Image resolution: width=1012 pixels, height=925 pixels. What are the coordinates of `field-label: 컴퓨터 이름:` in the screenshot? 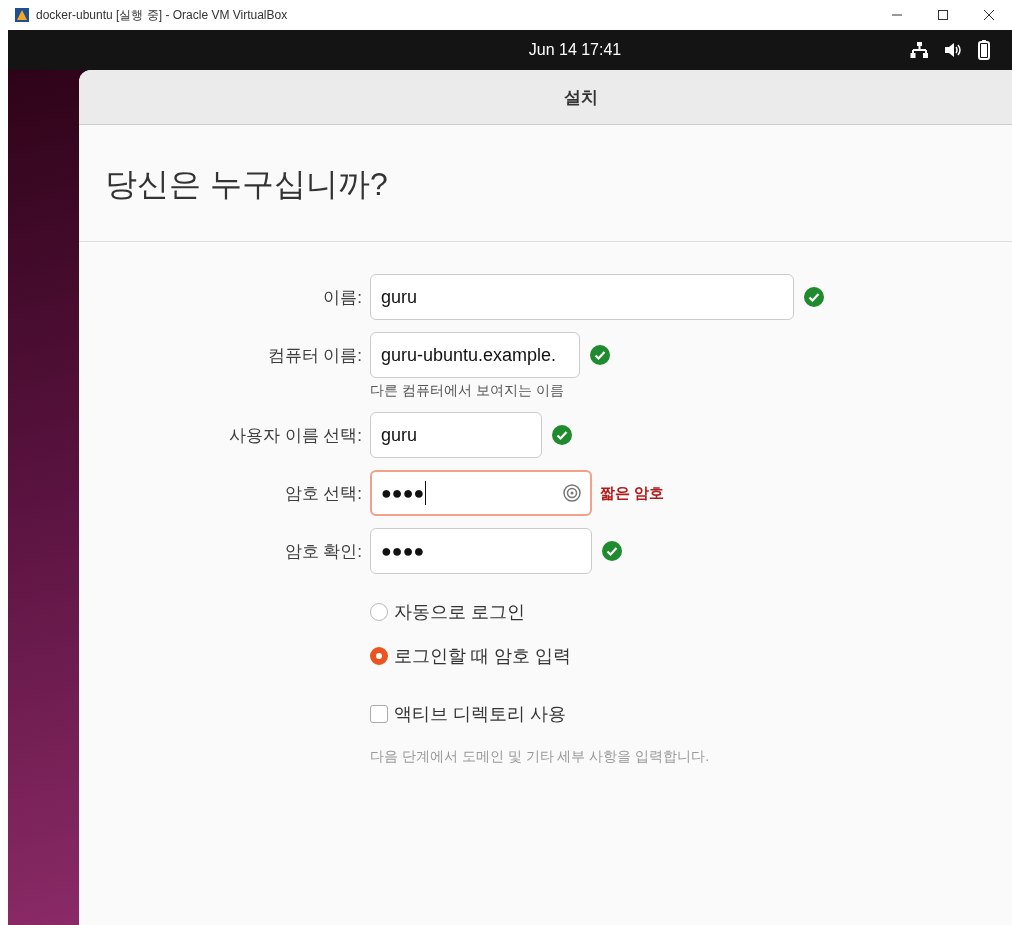 It's located at (315, 355).